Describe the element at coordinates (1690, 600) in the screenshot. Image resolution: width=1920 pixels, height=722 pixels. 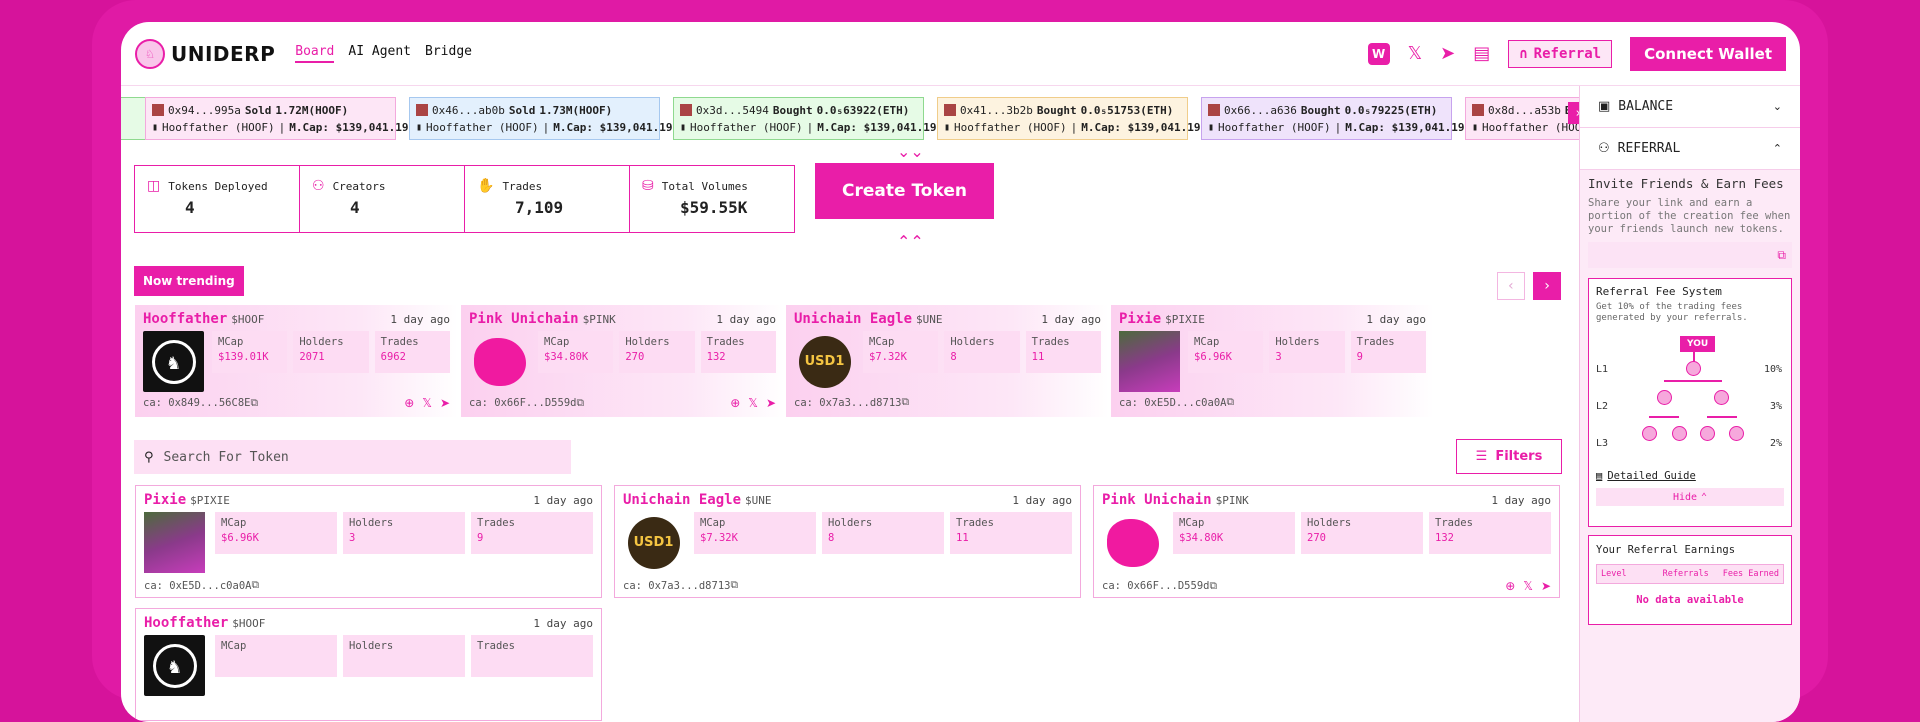
I see `no-data-text: No data available` at that location.